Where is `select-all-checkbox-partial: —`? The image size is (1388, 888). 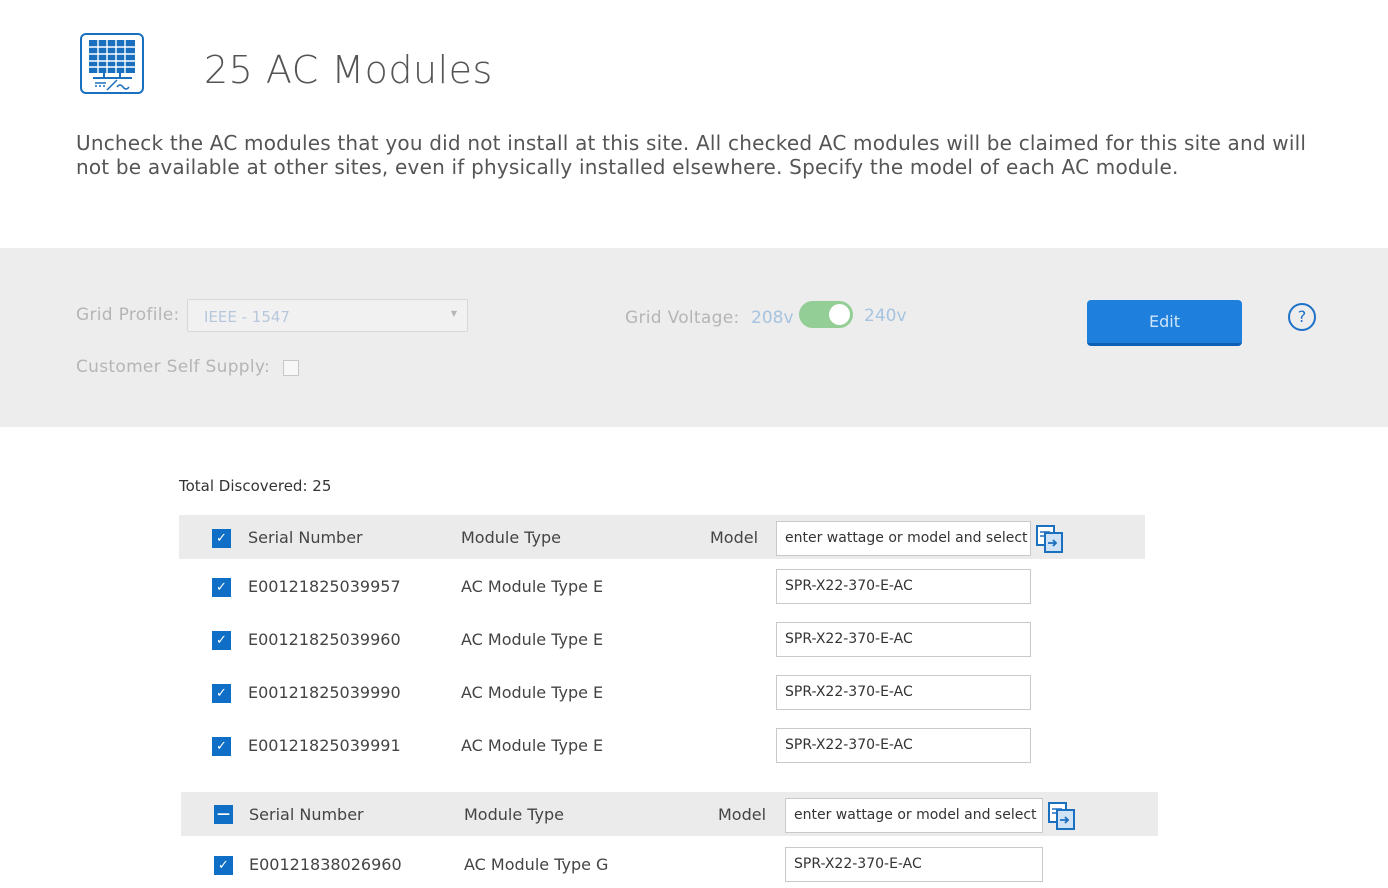
select-all-checkbox-partial: — is located at coordinates (223, 814).